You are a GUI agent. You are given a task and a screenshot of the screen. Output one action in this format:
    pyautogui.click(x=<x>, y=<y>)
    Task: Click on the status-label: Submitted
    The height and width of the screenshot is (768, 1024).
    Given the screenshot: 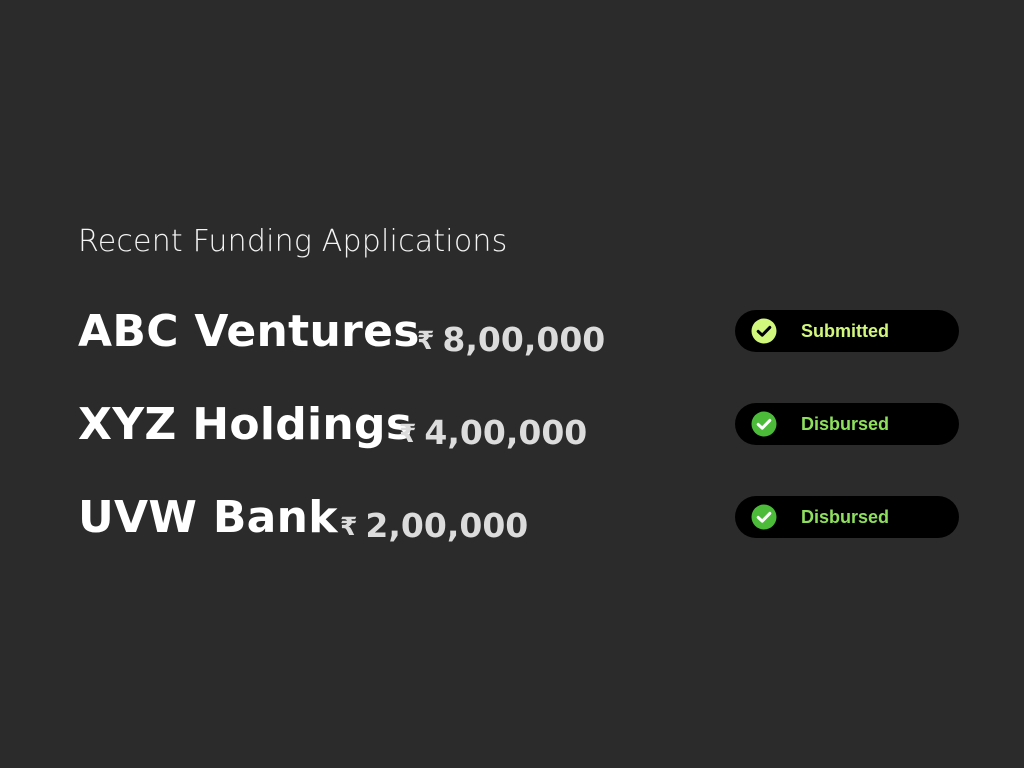 What is the action you would take?
    pyautogui.click(x=845, y=331)
    